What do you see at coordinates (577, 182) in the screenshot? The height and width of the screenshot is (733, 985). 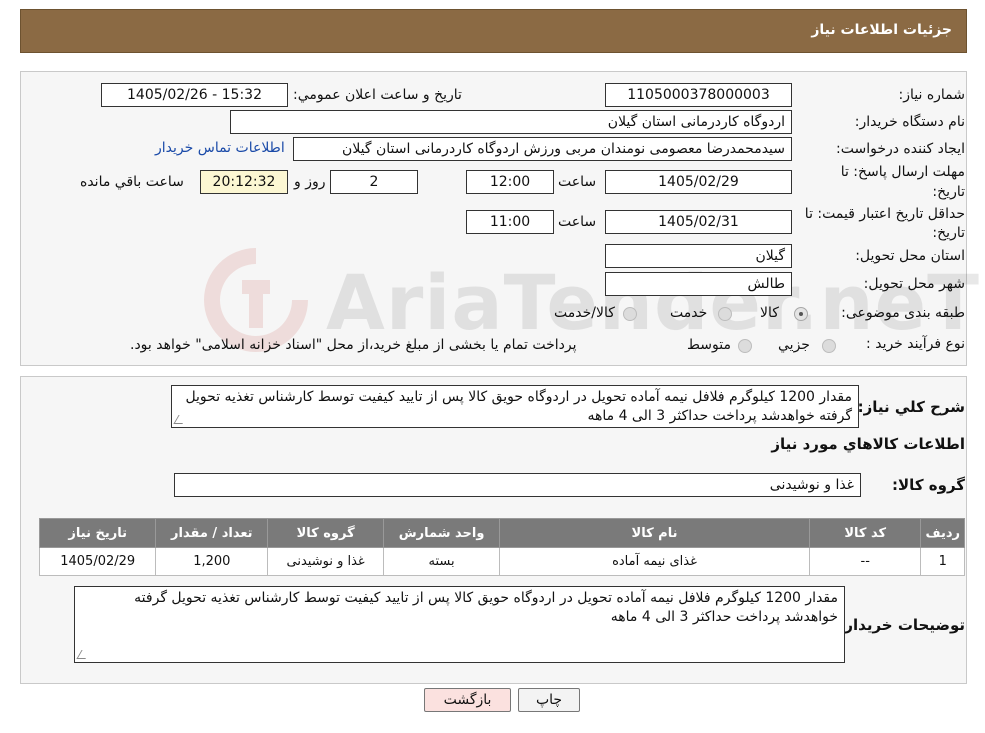 I see `deadline-time-label: ساعت` at bounding box center [577, 182].